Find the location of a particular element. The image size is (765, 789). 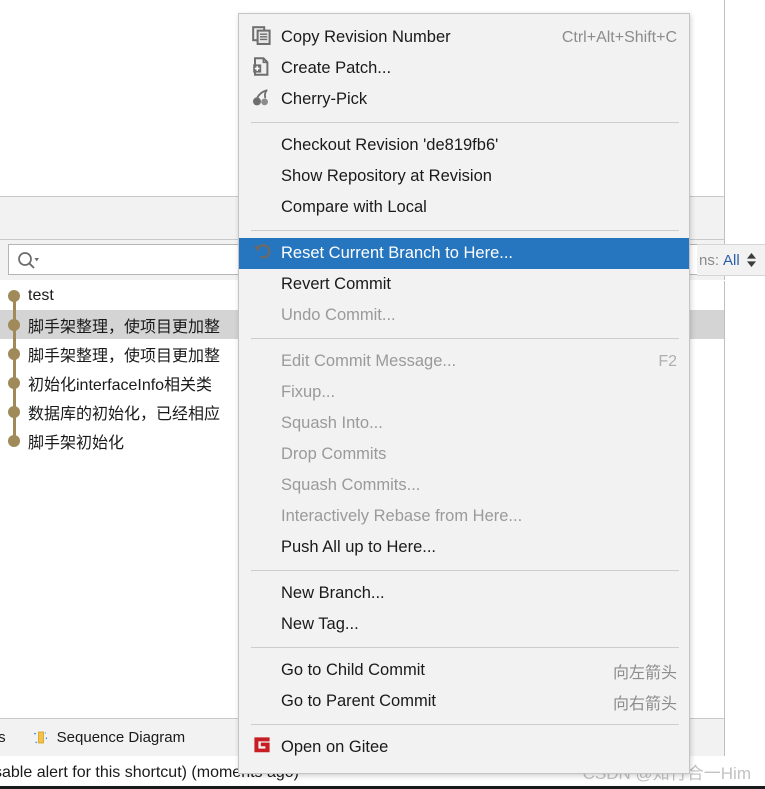

create-patch-icon is located at coordinates (261, 68).